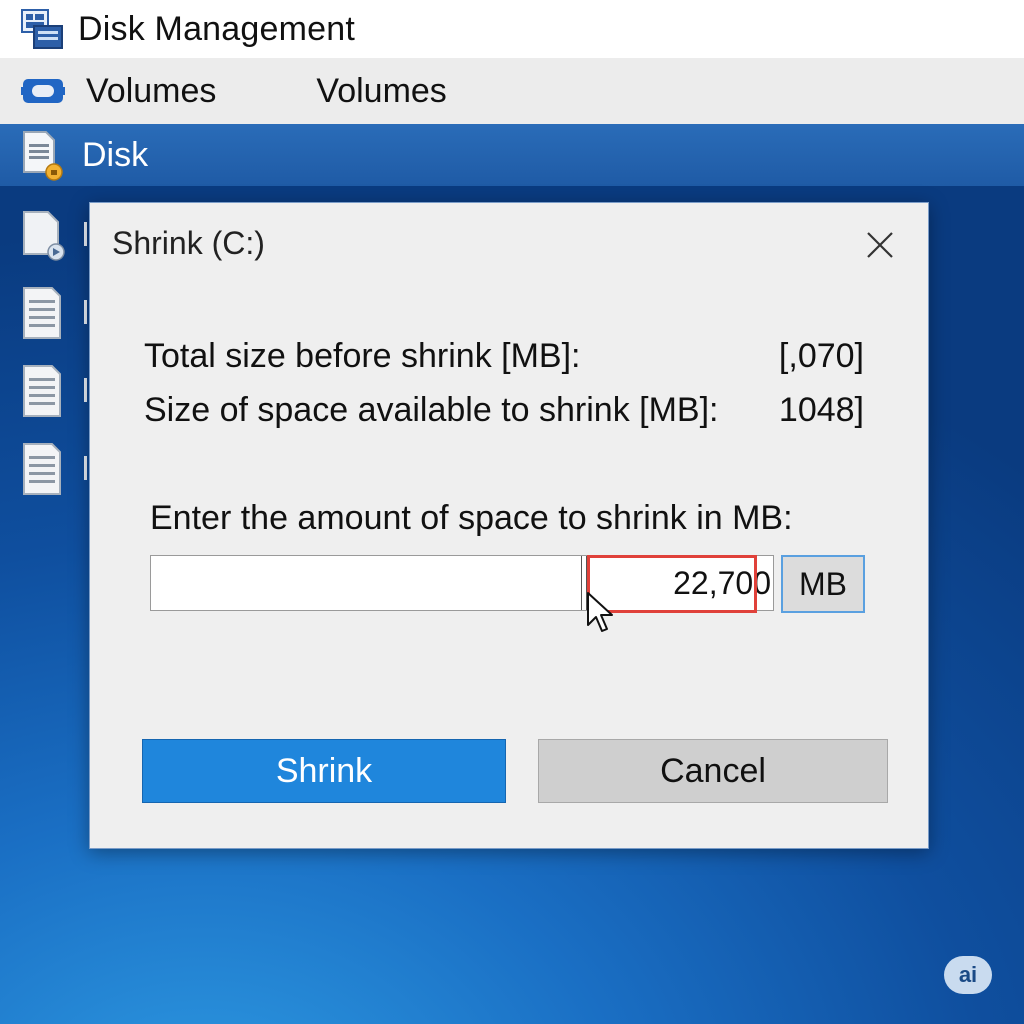 The height and width of the screenshot is (1024, 1024). I want to click on volumes-header-row: Volumes Volumes, so click(512, 91).